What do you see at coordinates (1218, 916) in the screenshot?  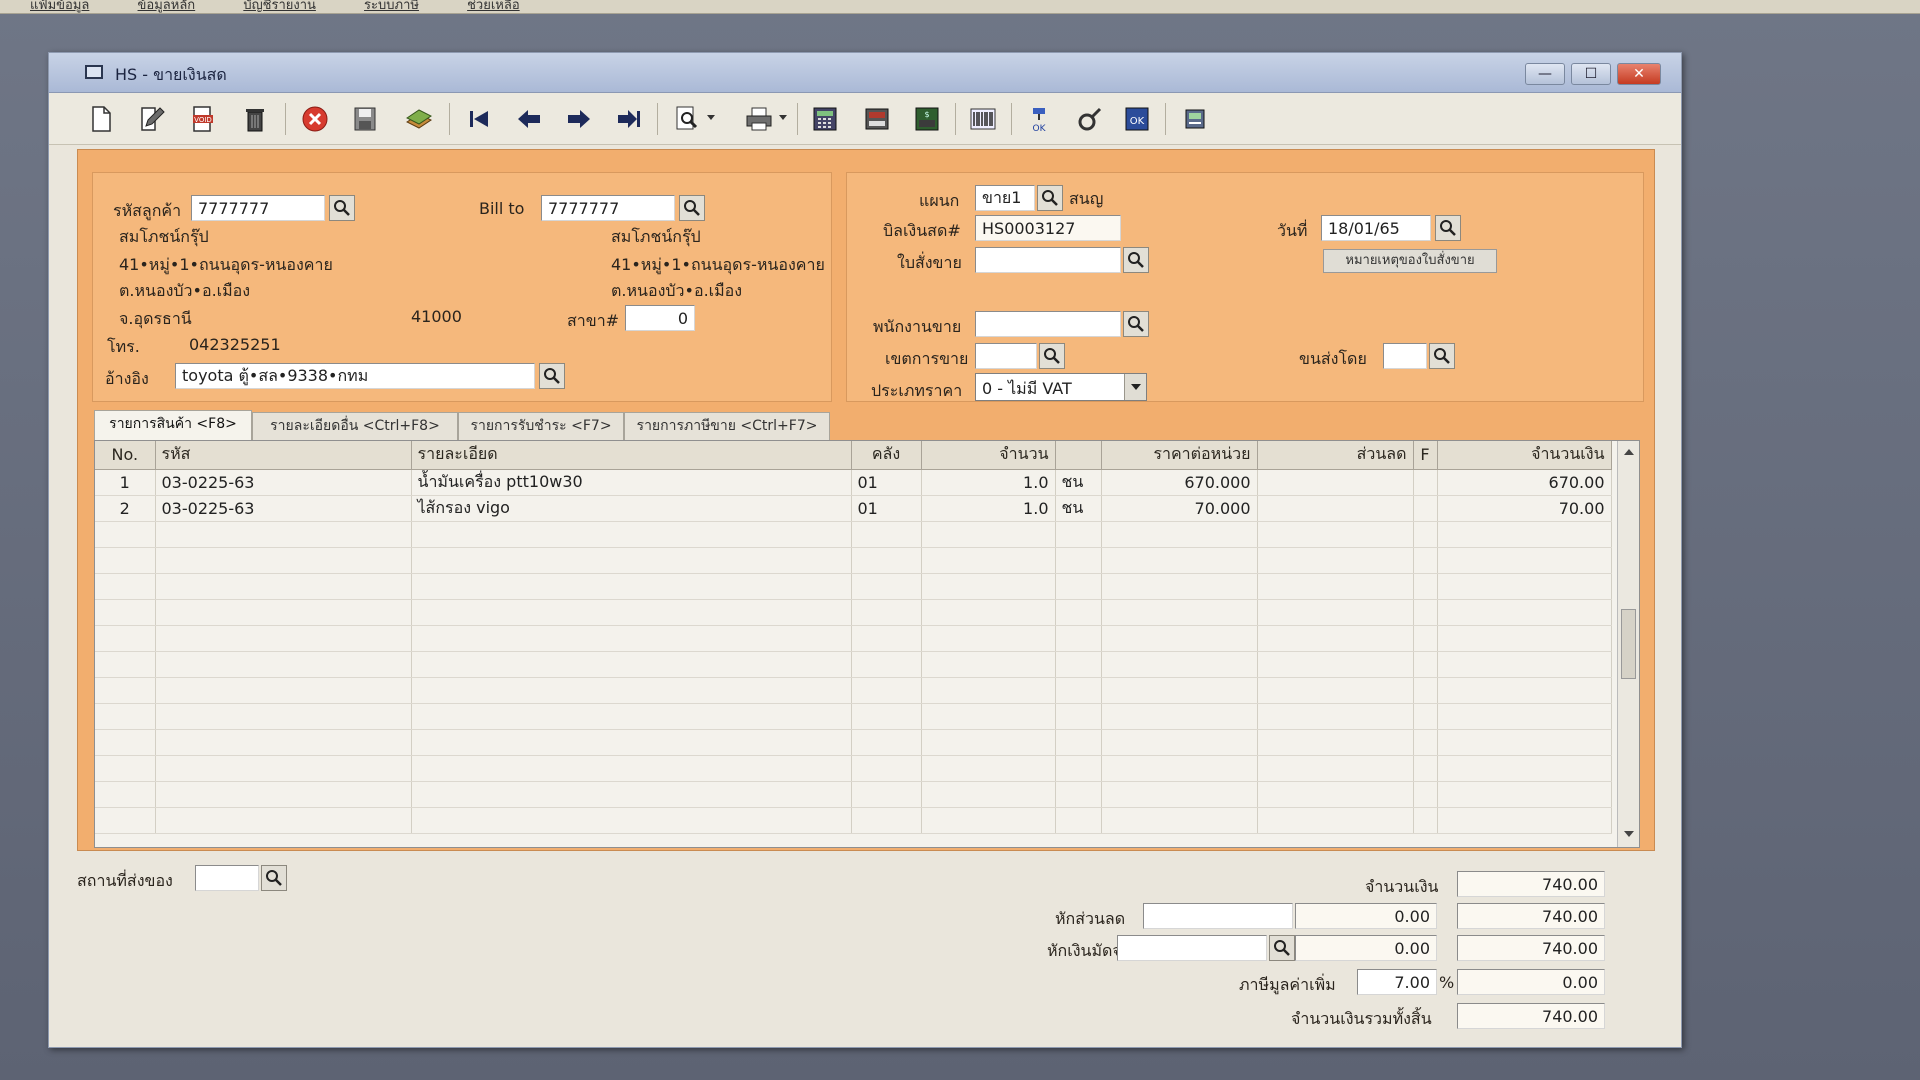 I see `discount-text-input` at bounding box center [1218, 916].